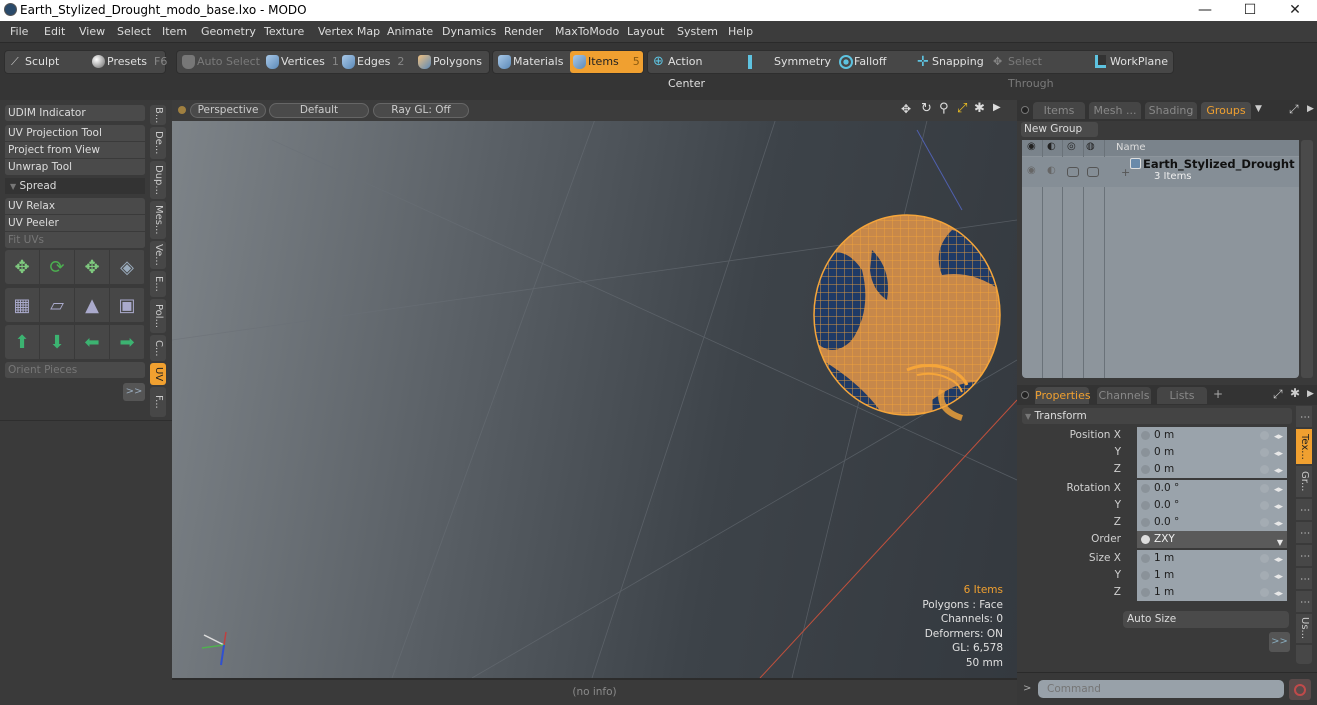 This screenshot has height=705, width=1317. Describe the element at coordinates (1280, 542) in the screenshot. I see `dropdown-arrow-icon: ▼` at that location.